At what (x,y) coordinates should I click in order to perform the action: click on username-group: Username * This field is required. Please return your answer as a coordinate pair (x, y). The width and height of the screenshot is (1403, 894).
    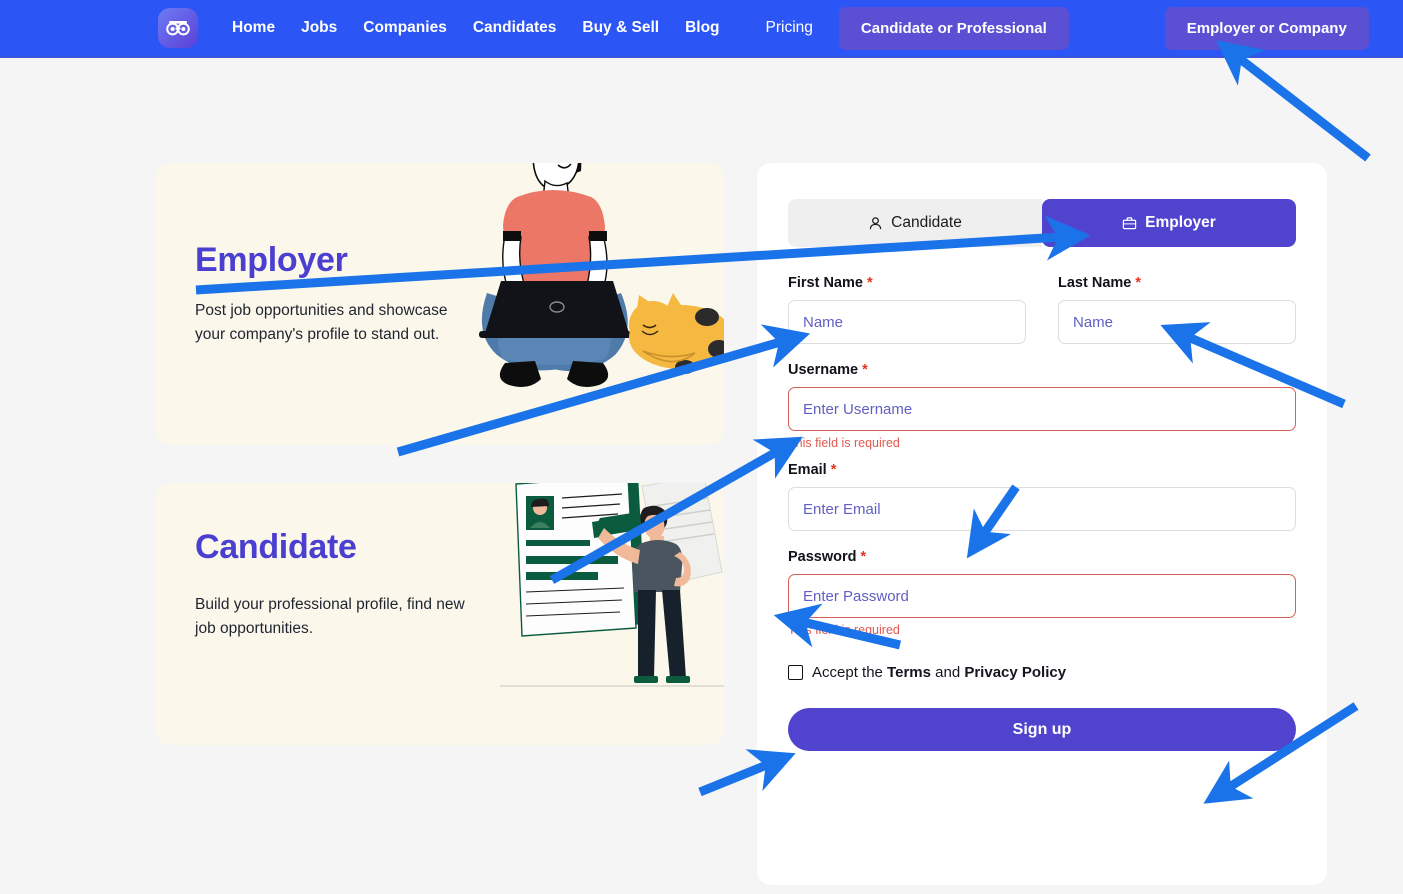
    Looking at the image, I should click on (1042, 406).